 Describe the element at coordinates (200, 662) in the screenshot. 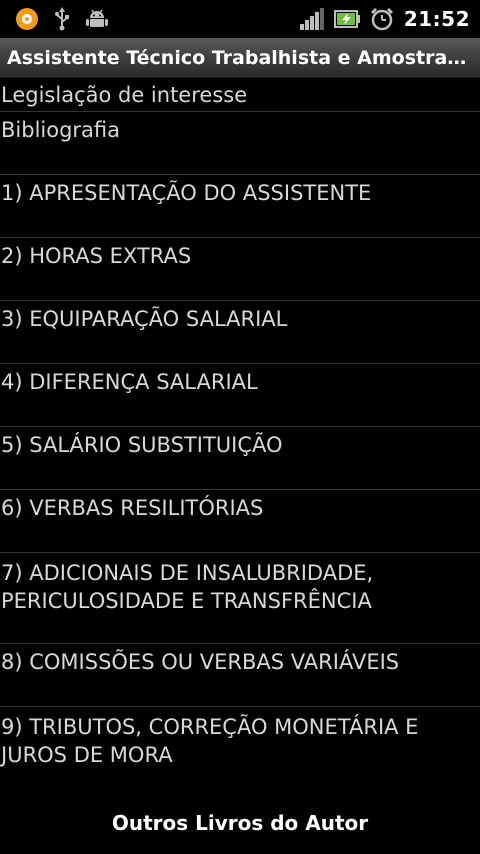

I see `list-item-label: 8) COMISSÕES OU VERBAS VARIÁVEIS` at that location.